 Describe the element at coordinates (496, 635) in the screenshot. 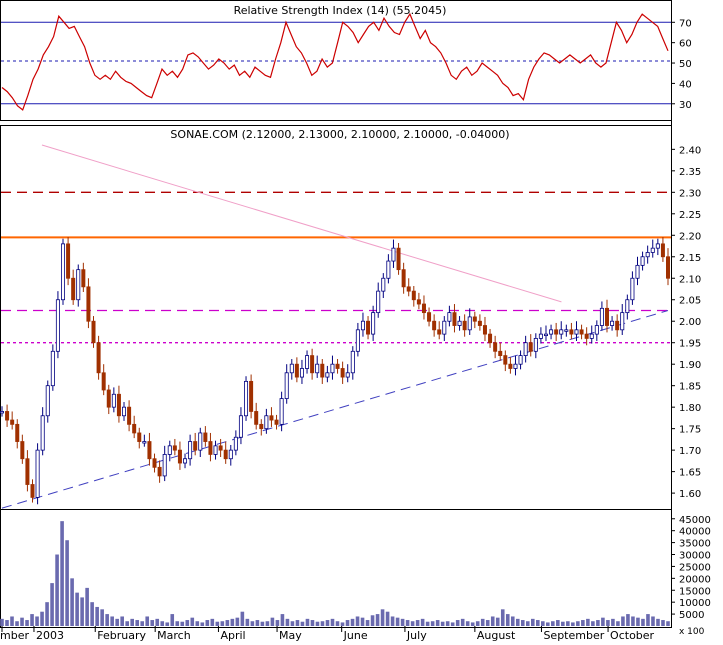

I see `x-tick-label: August` at that location.